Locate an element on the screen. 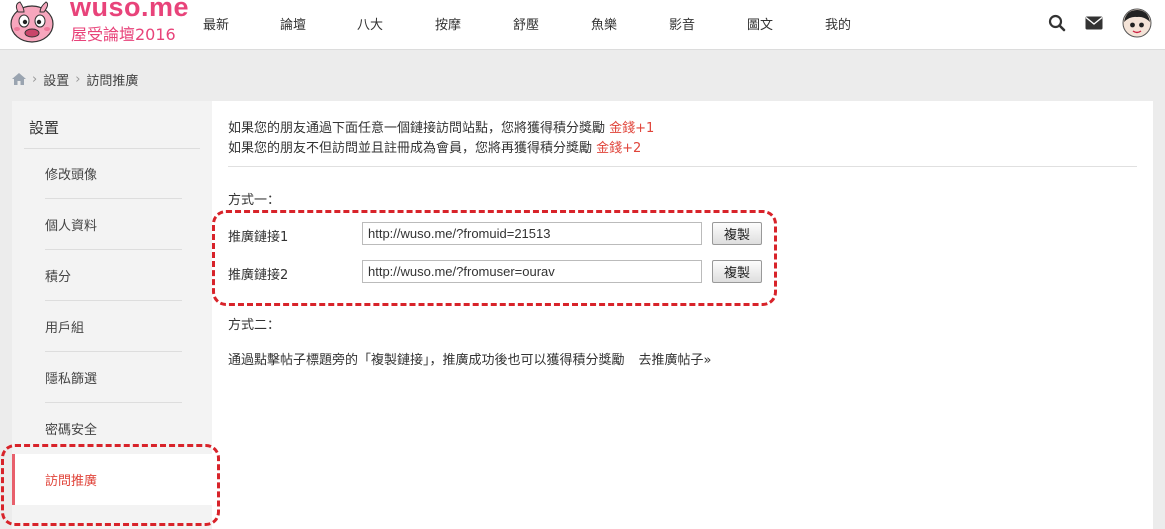 The width and height of the screenshot is (1165, 529). nav-item-video: 影音 is located at coordinates (682, 23).